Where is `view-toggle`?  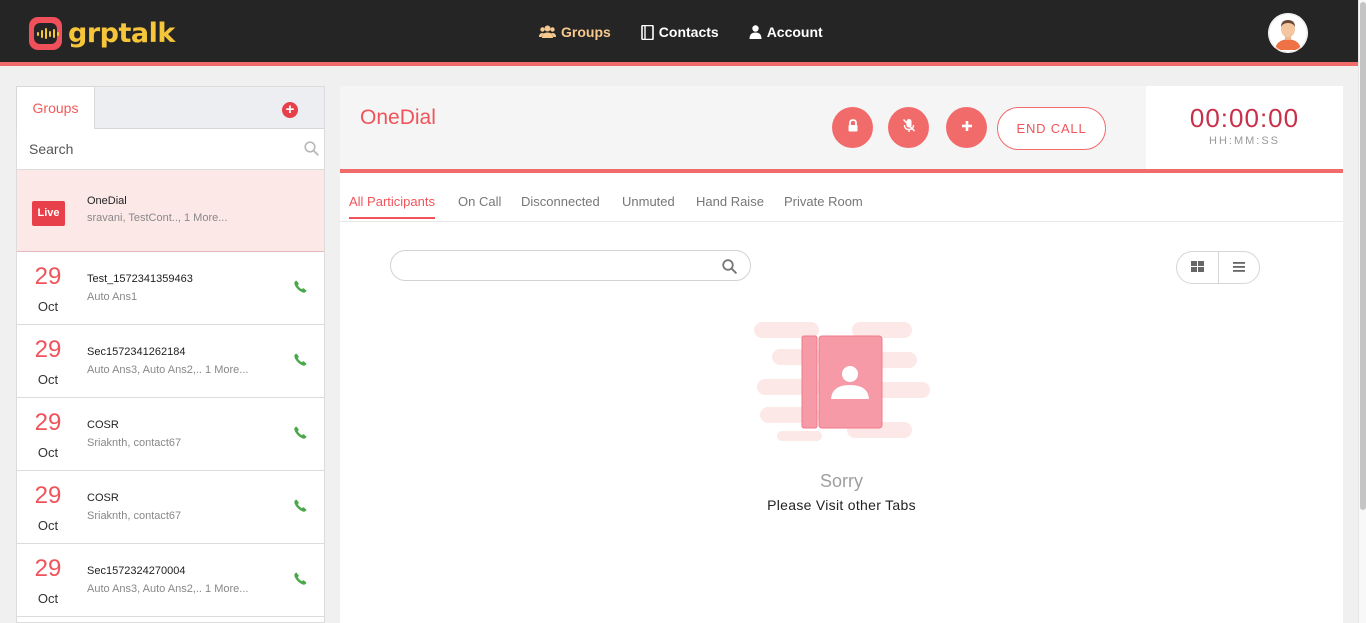 view-toggle is located at coordinates (1218, 267).